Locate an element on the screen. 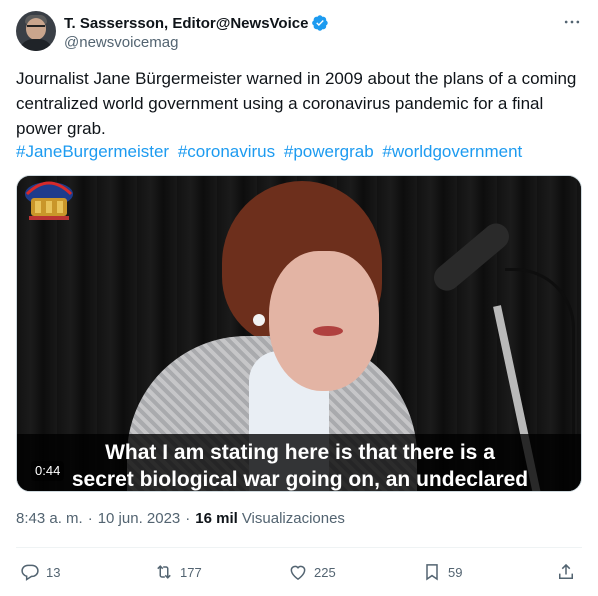 Image resolution: width=598 pixels, height=596 pixels. like-count: 225 is located at coordinates (325, 572).